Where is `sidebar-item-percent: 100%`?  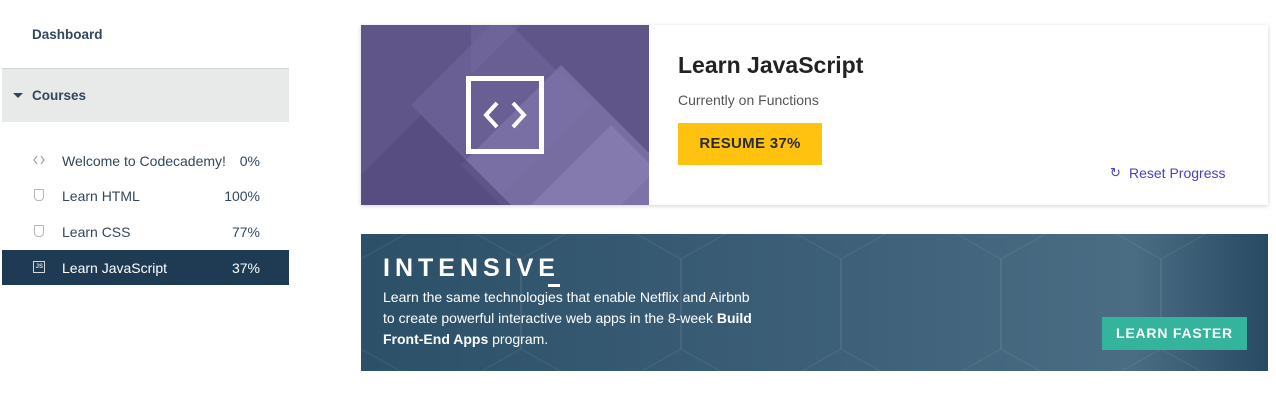 sidebar-item-percent: 100% is located at coordinates (242, 195).